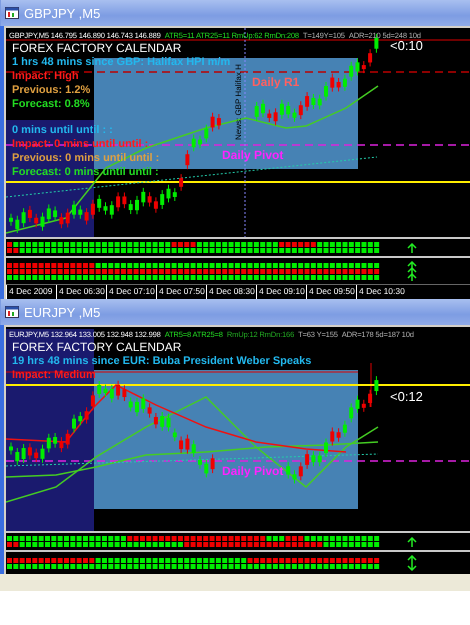 The height and width of the screenshot is (625, 470). I want to click on bar-timer: <0:12, so click(406, 396).